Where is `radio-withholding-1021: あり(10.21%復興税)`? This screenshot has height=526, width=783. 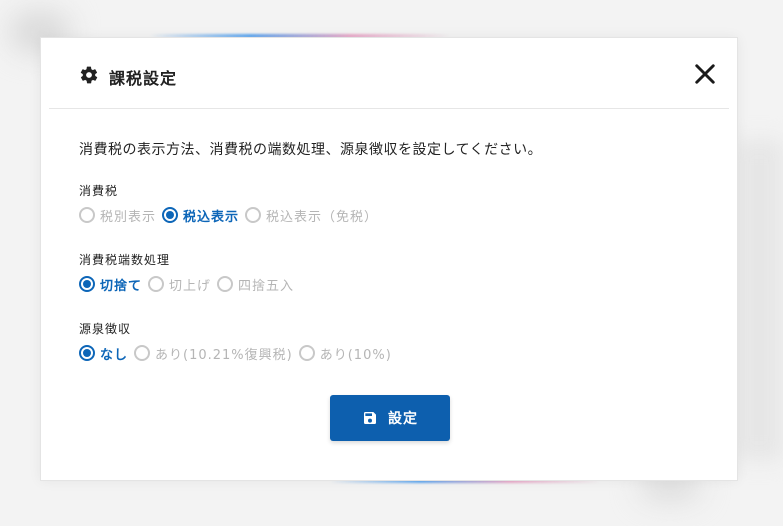 radio-withholding-1021: あり(10.21%復興税) is located at coordinates (213, 353).